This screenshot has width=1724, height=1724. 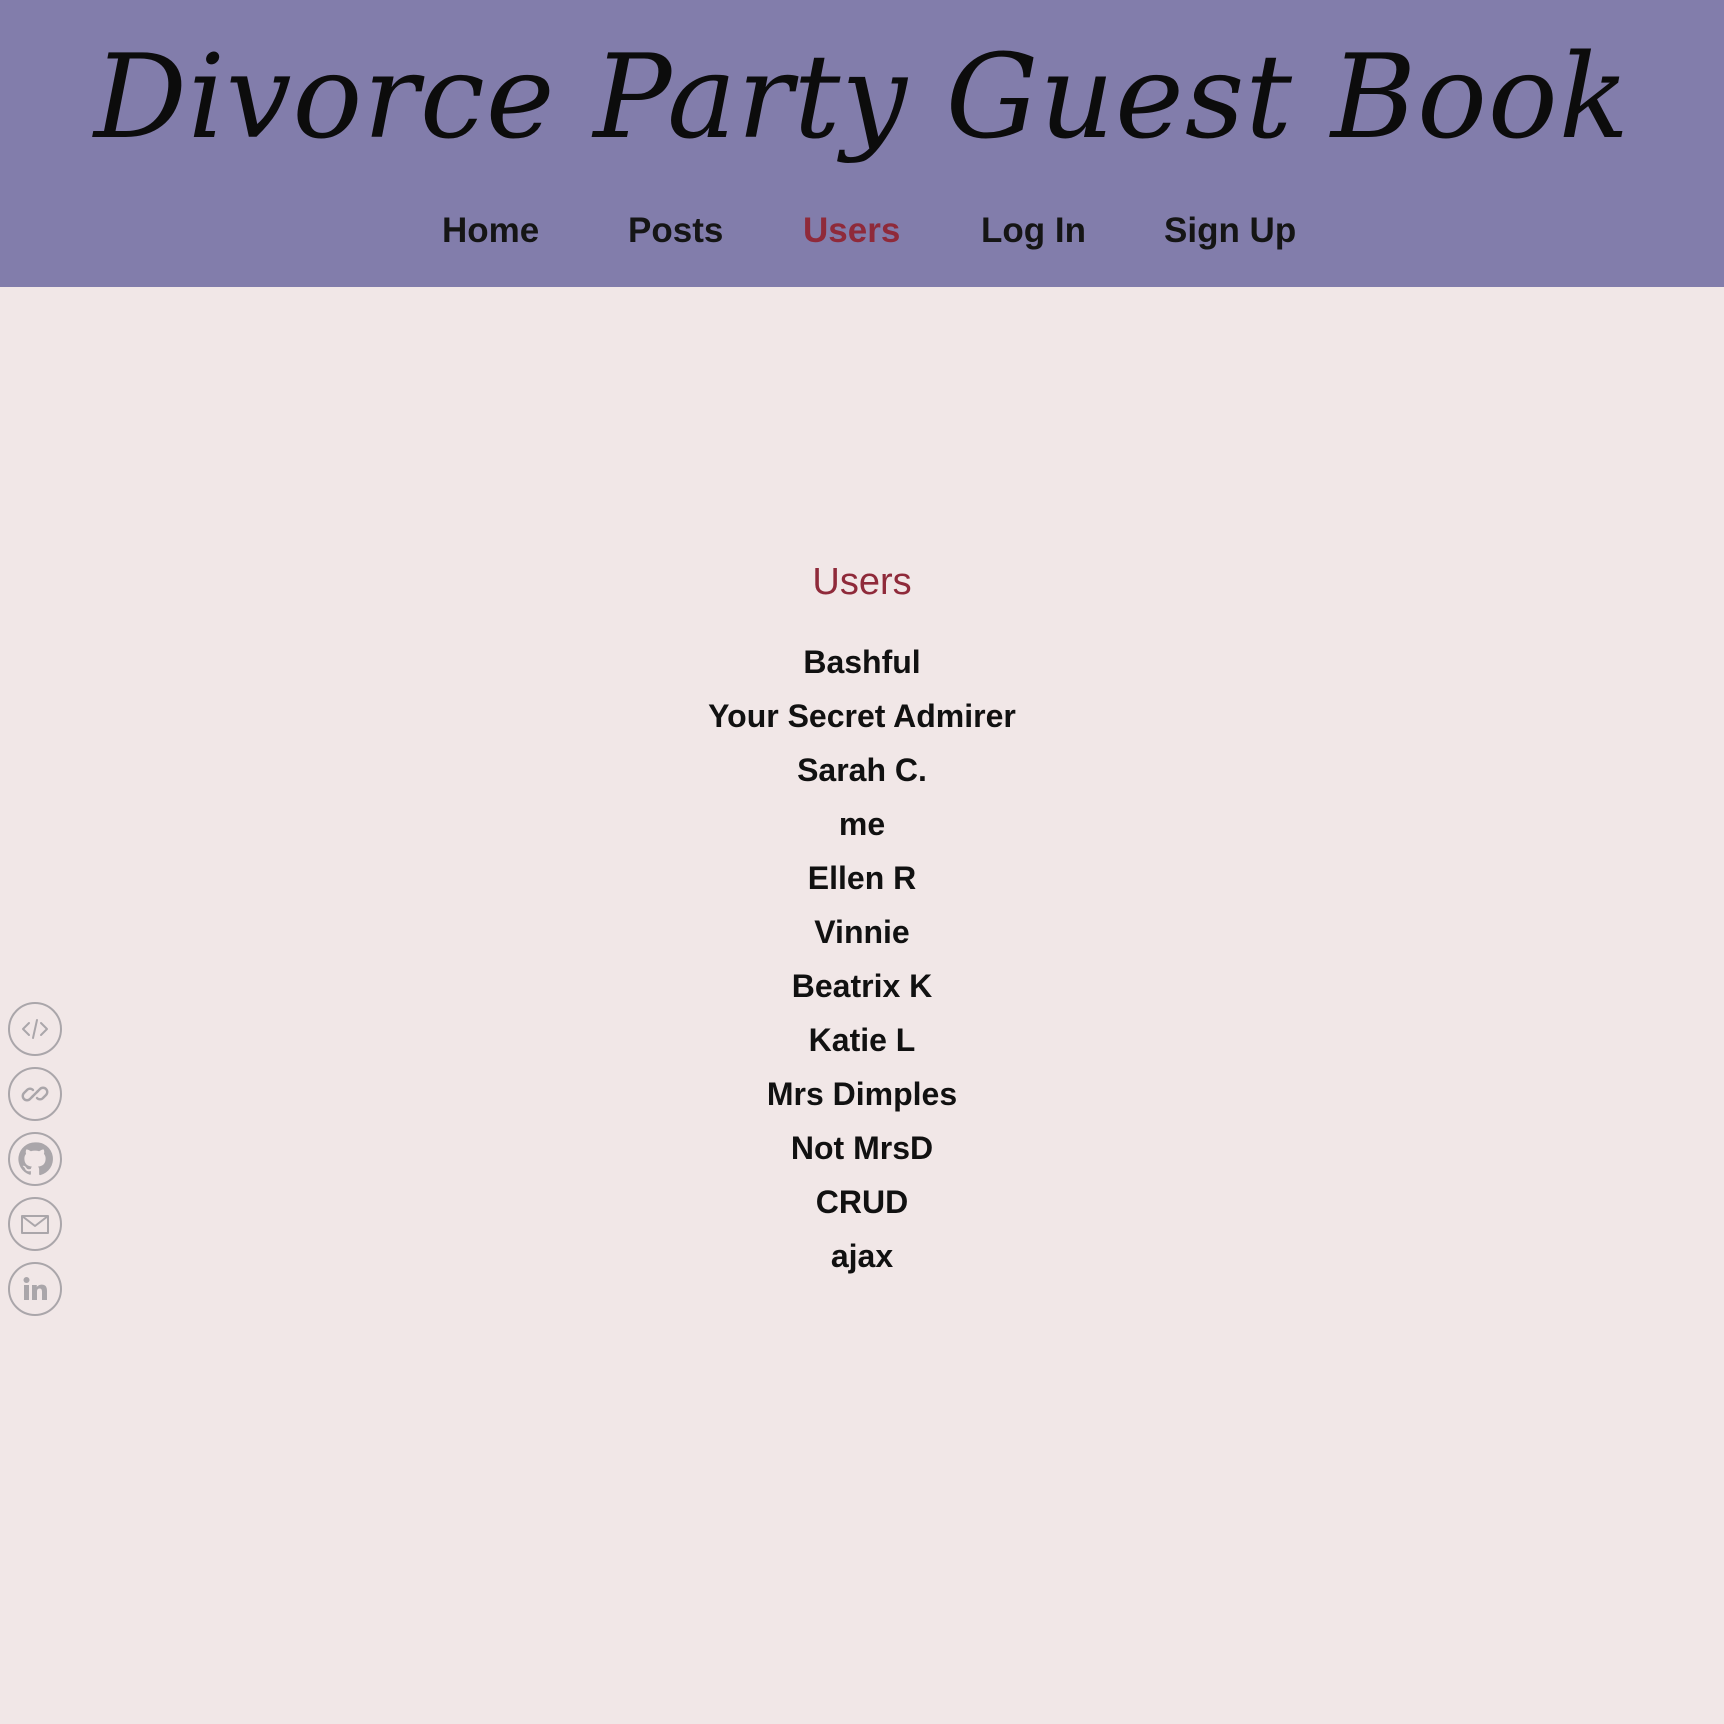 I want to click on mail-icon, so click(x=35, y=1224).